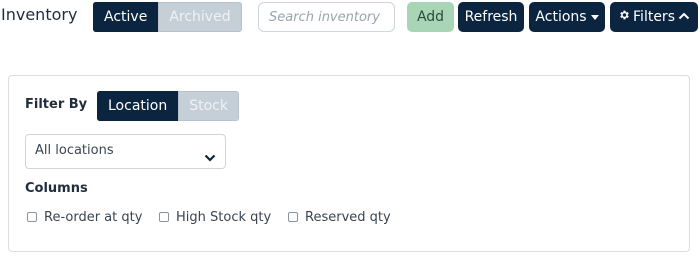  What do you see at coordinates (326, 17) in the screenshot?
I see `search-input` at bounding box center [326, 17].